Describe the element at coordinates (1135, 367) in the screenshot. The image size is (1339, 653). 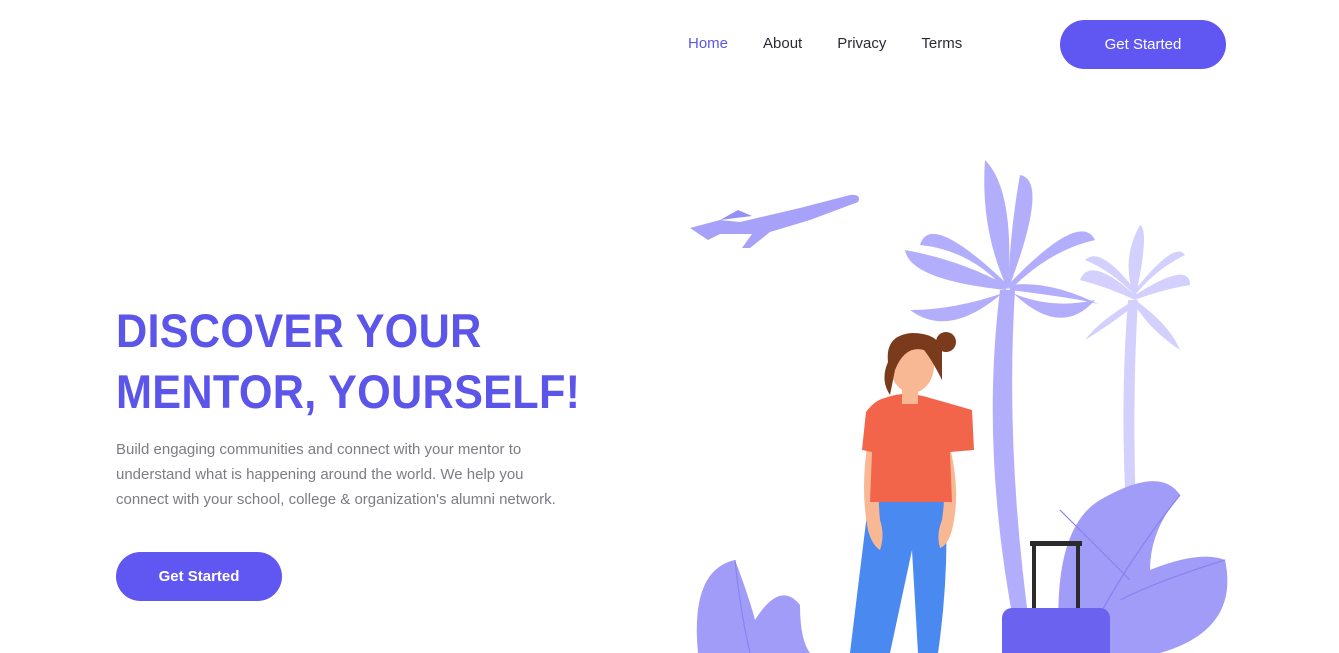
I see `palm-tree-icon` at that location.